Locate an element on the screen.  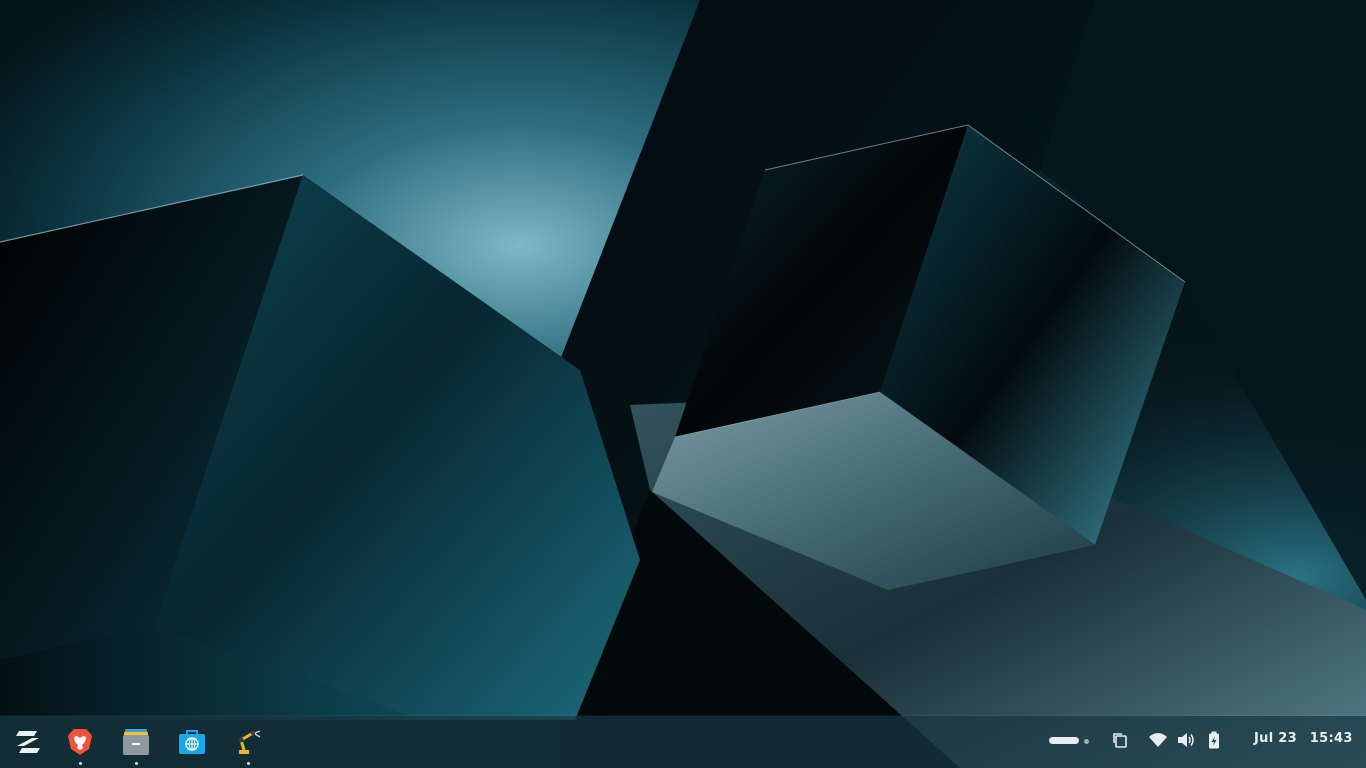
robot-arm-icon is located at coordinates (249, 742).